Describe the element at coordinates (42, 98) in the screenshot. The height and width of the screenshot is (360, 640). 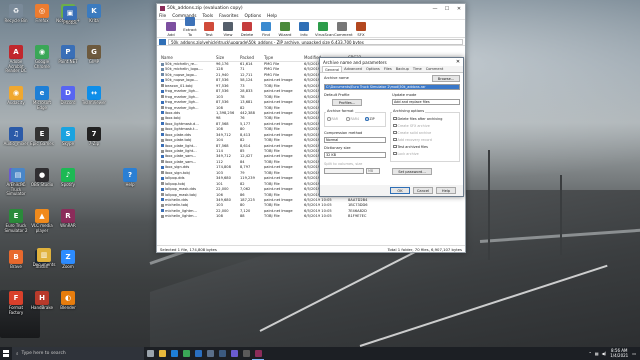
I see `desktop-icon: e Microsoft Edge` at that location.